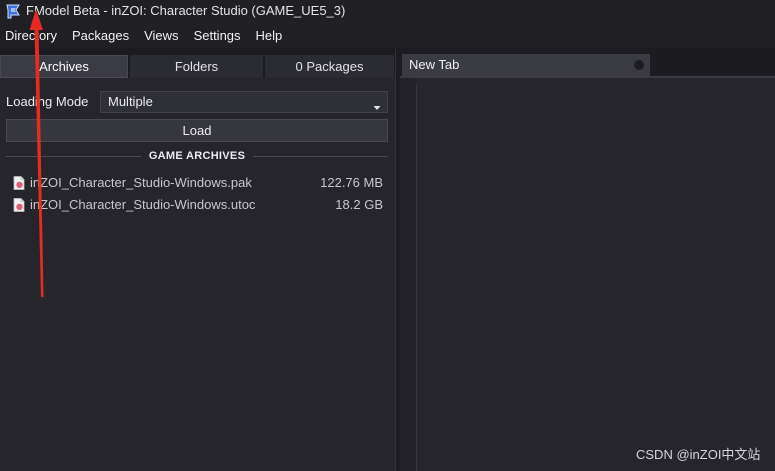 The height and width of the screenshot is (471, 775). What do you see at coordinates (387, 36) in the screenshot?
I see `menu-bar: Directory Packages Views Settings Help` at bounding box center [387, 36].